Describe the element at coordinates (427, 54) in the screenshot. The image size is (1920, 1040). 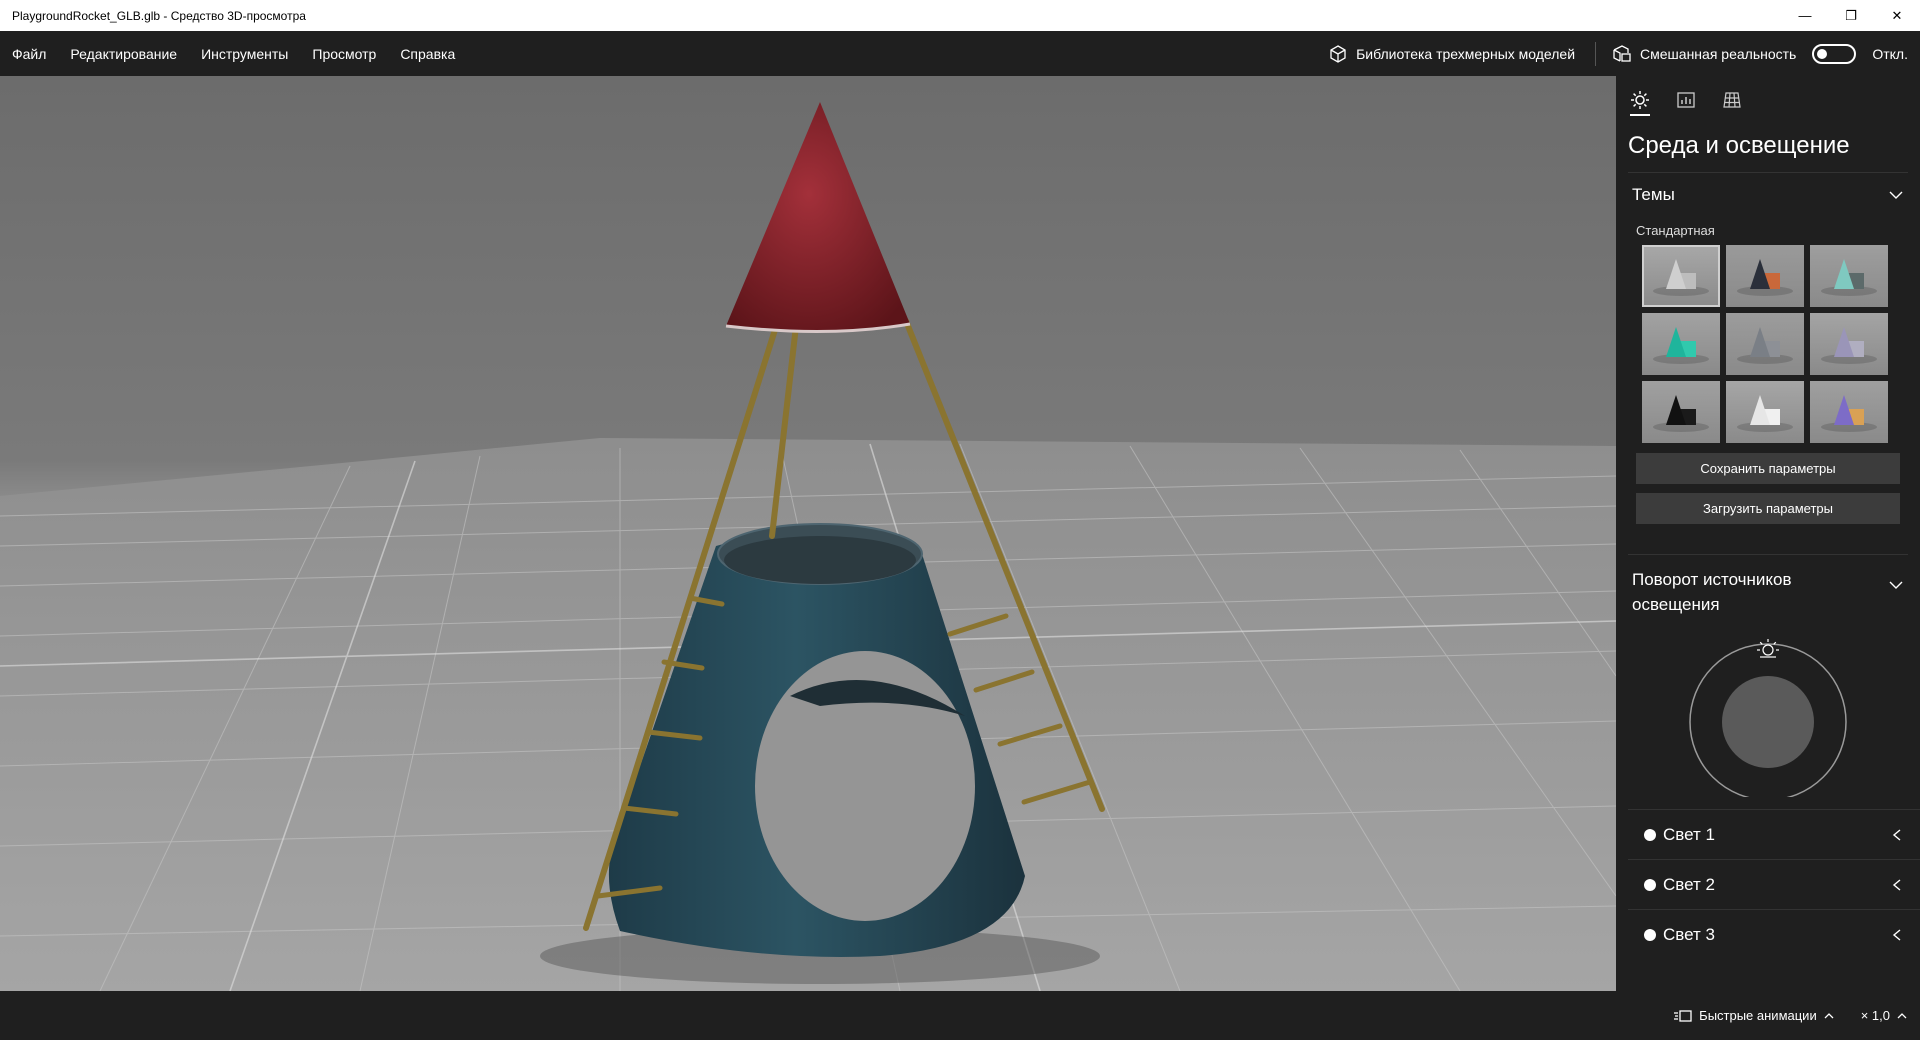
I see `menu-help: Справка` at that location.